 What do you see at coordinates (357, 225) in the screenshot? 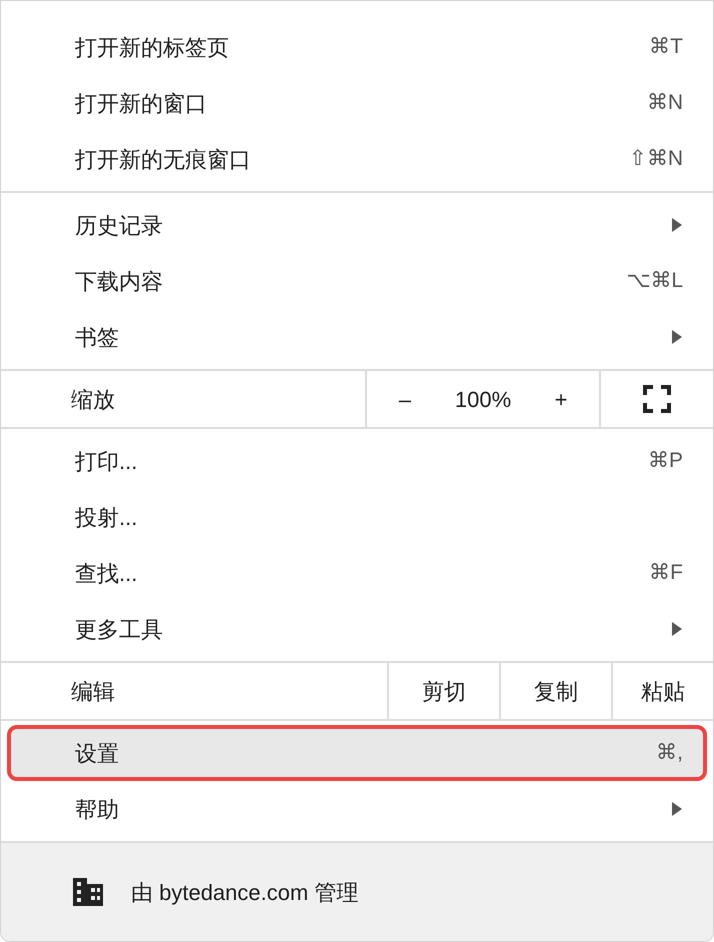
I see `menu-item: 历史记录` at bounding box center [357, 225].